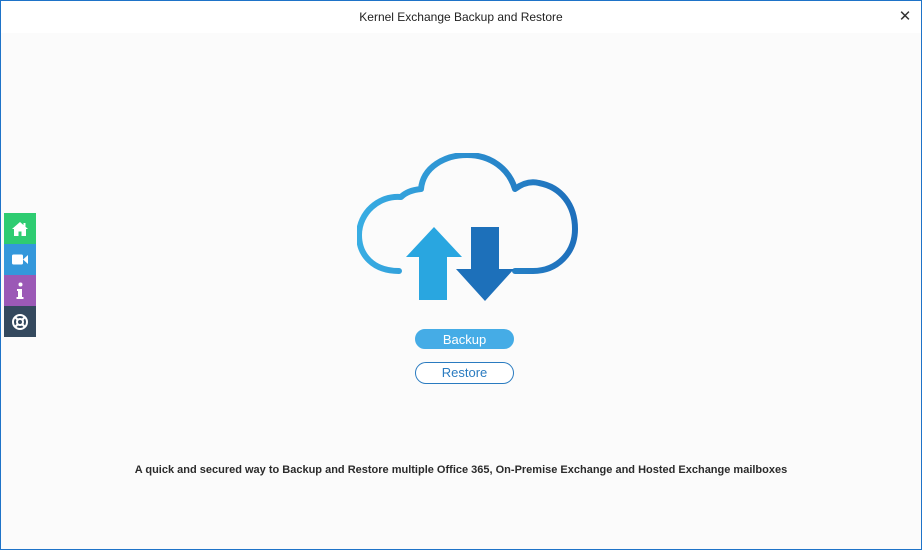 The width and height of the screenshot is (922, 550). What do you see at coordinates (464, 339) in the screenshot?
I see `backup-button: Backup` at bounding box center [464, 339].